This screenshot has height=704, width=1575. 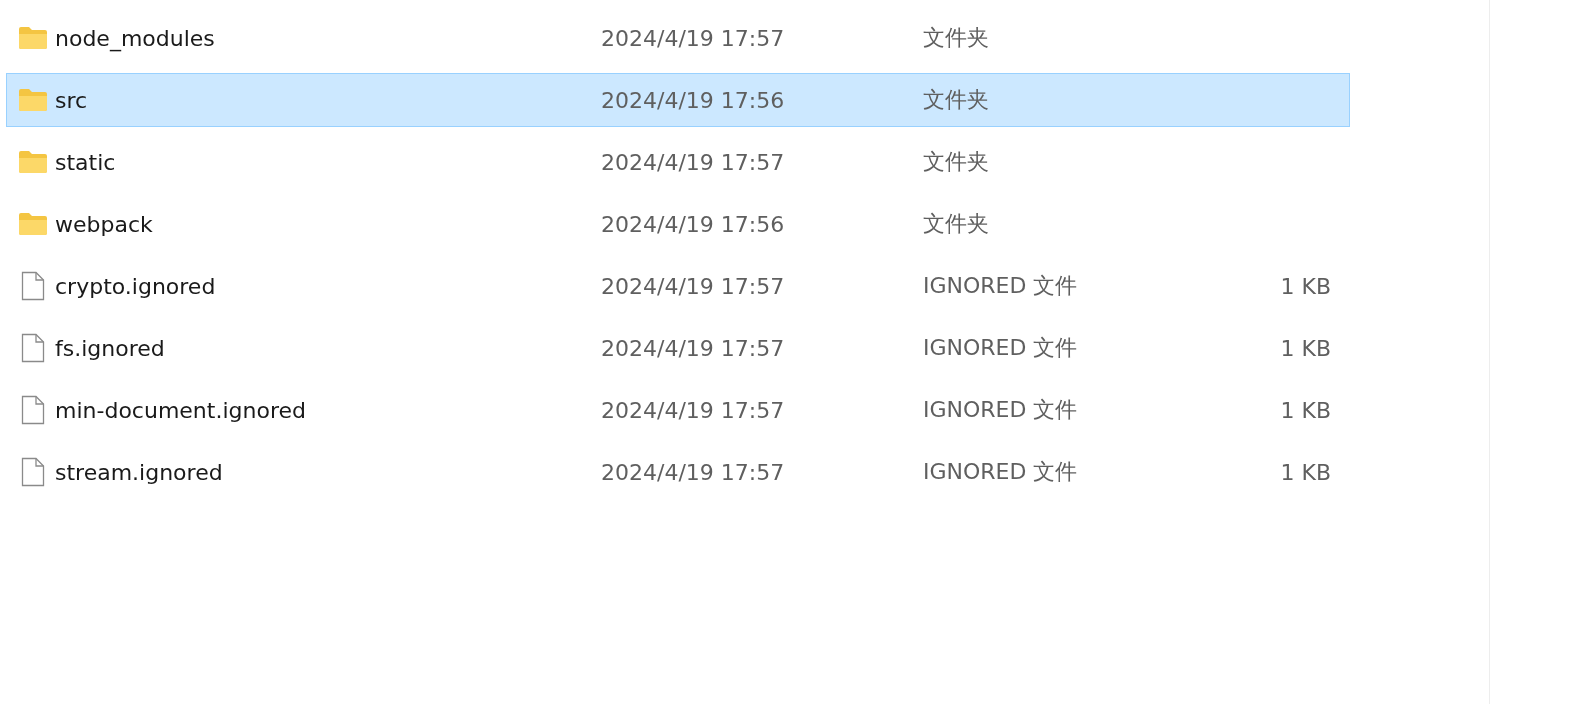 I want to click on file-row: static 2024/4/19 17:57 文件夹, so click(x=678, y=162).